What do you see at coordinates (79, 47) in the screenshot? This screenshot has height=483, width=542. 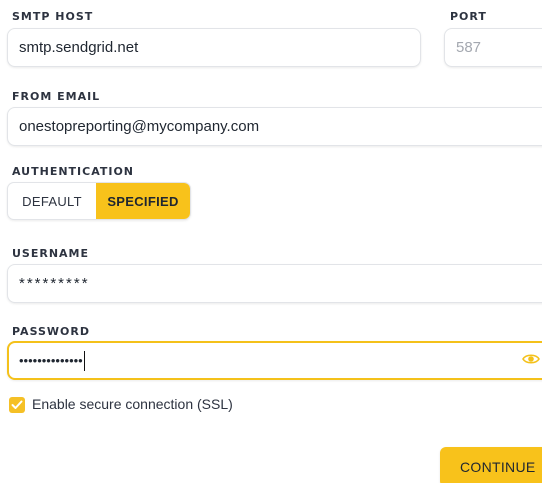 I see `smtp-host-value: smtp.sendgrid.net` at bounding box center [79, 47].